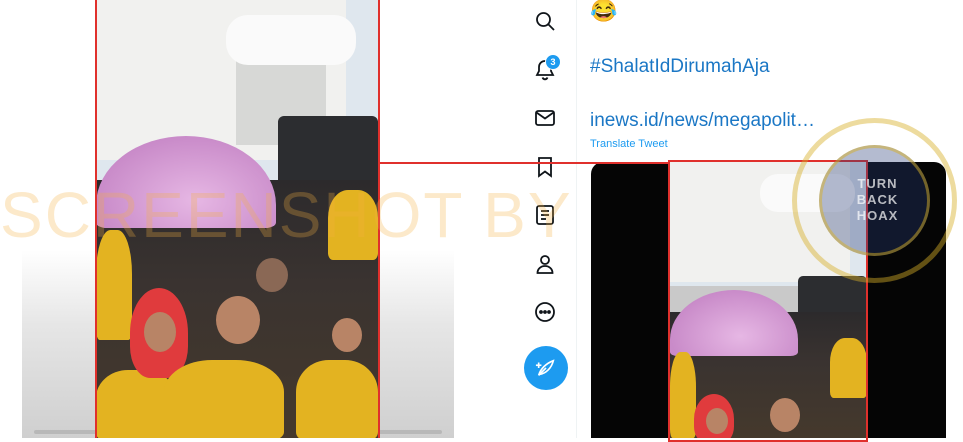 Image resolution: width=963 pixels, height=442 pixels. I want to click on compose-tweet-icon, so click(545, 367).